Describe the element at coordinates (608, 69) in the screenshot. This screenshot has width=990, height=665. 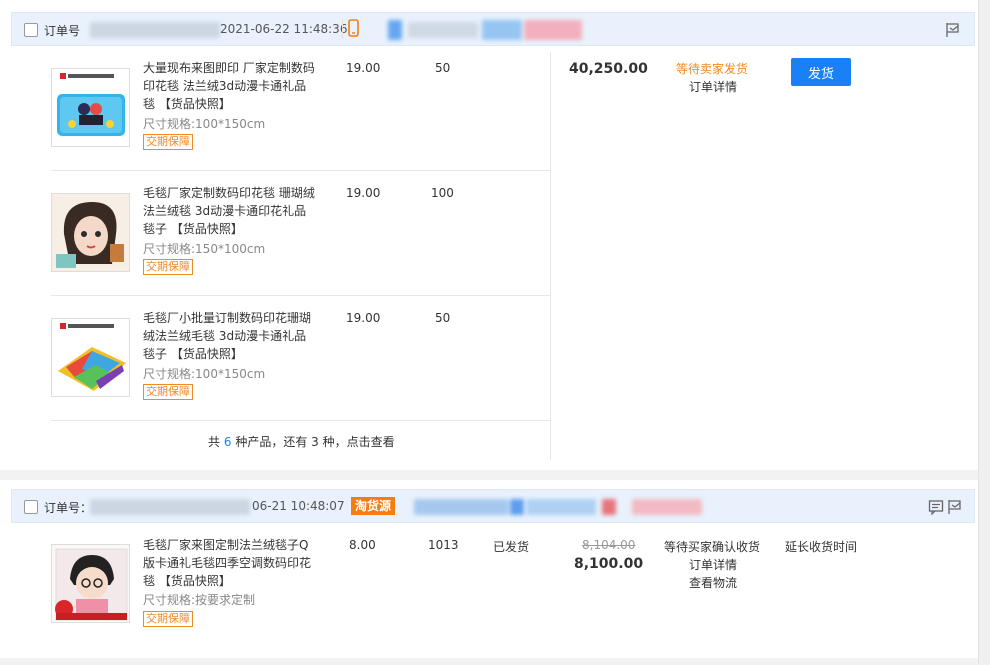
I see `order-total: 40,250.00` at that location.